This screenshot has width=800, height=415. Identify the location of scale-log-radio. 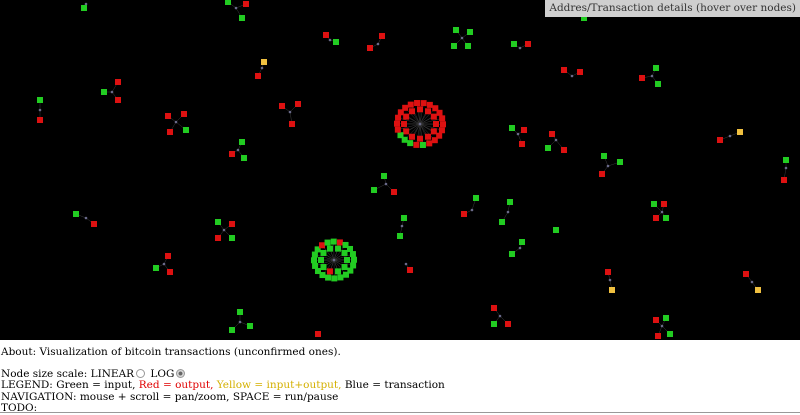
(181, 373).